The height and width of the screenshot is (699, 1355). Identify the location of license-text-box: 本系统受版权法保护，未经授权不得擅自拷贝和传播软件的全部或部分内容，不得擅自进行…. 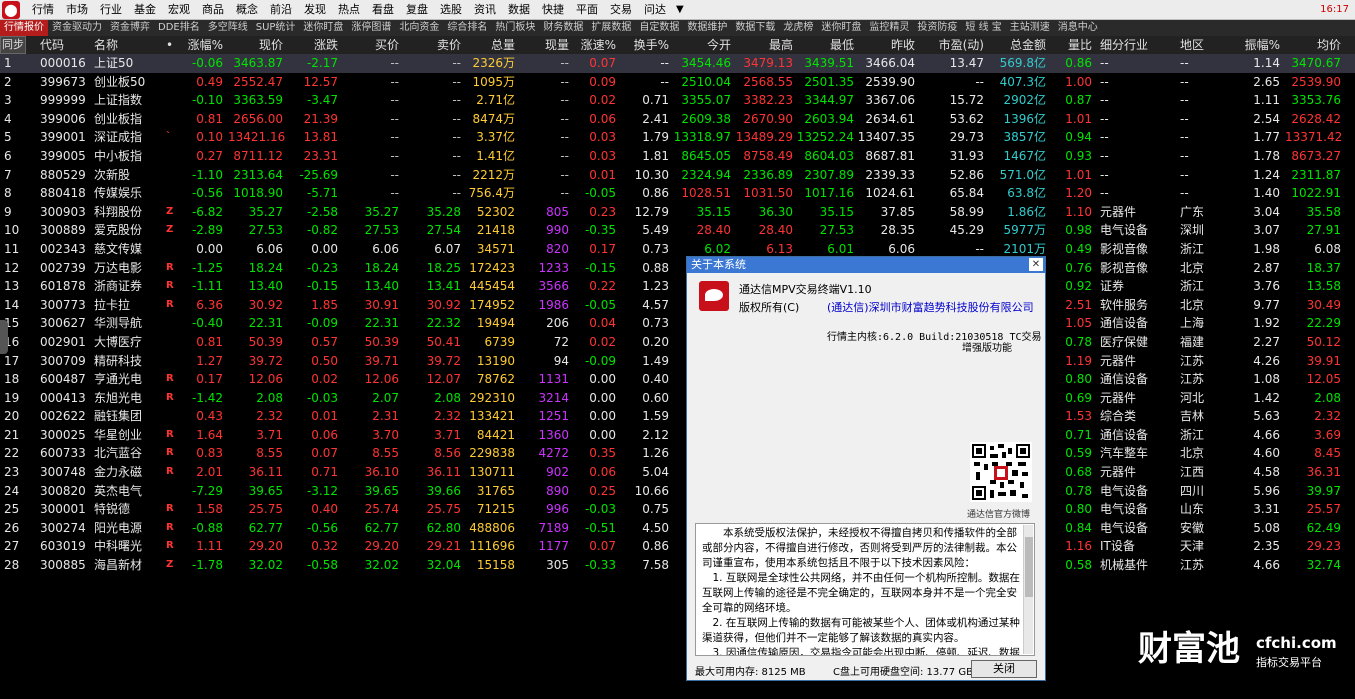
(865, 589).